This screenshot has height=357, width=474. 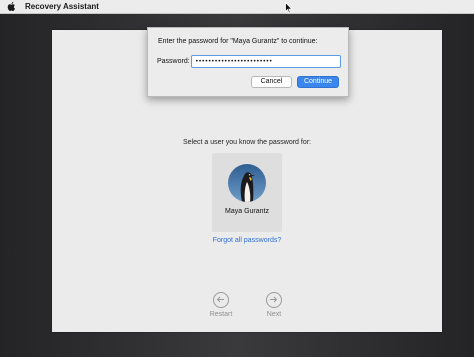 I want to click on apple-icon, so click(x=11, y=6).